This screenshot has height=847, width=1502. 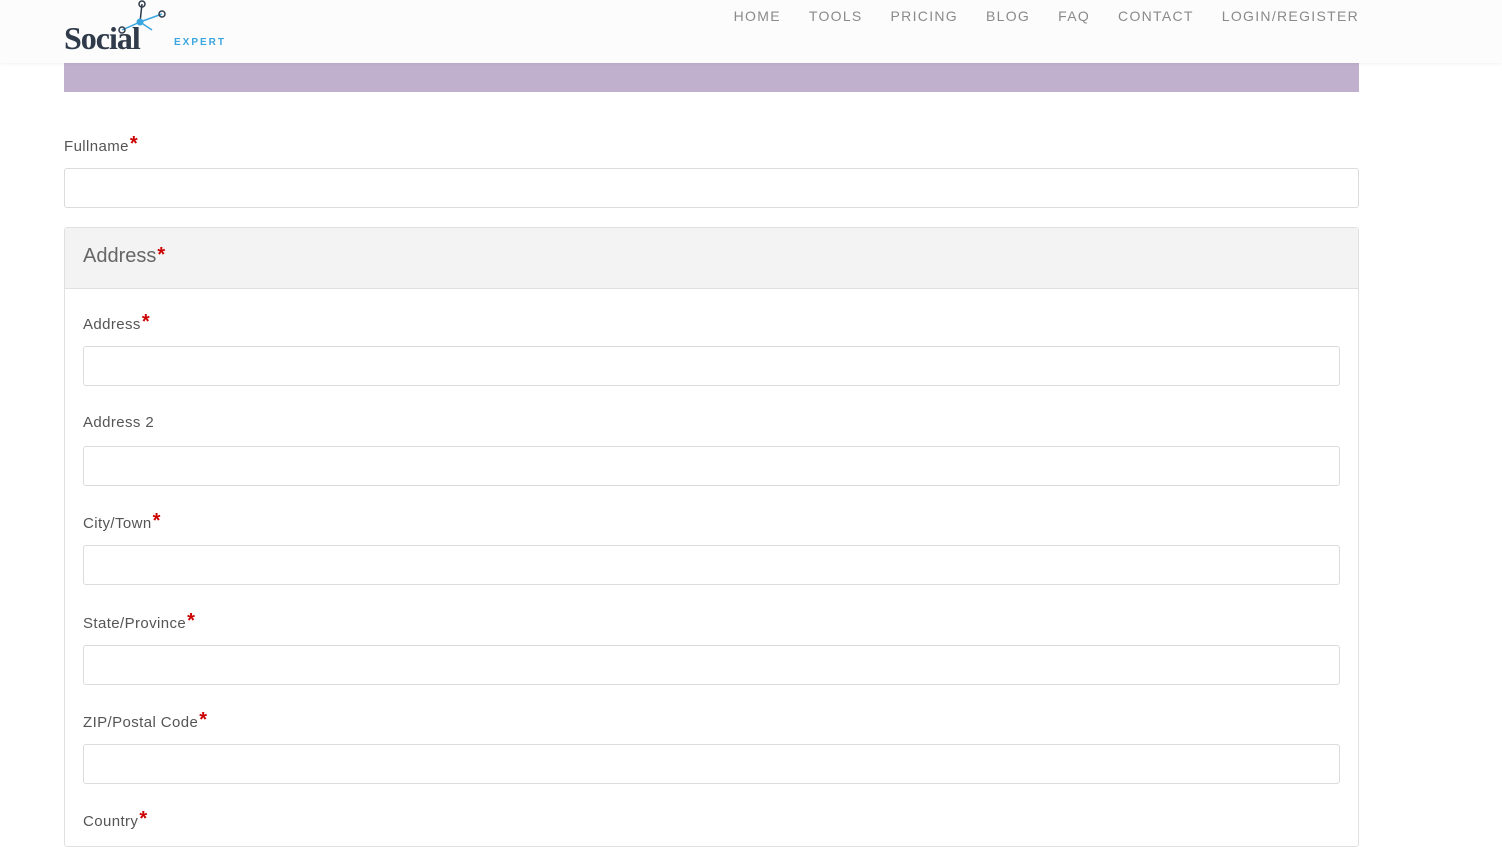 I want to click on address-label: Address*, so click(x=117, y=323).